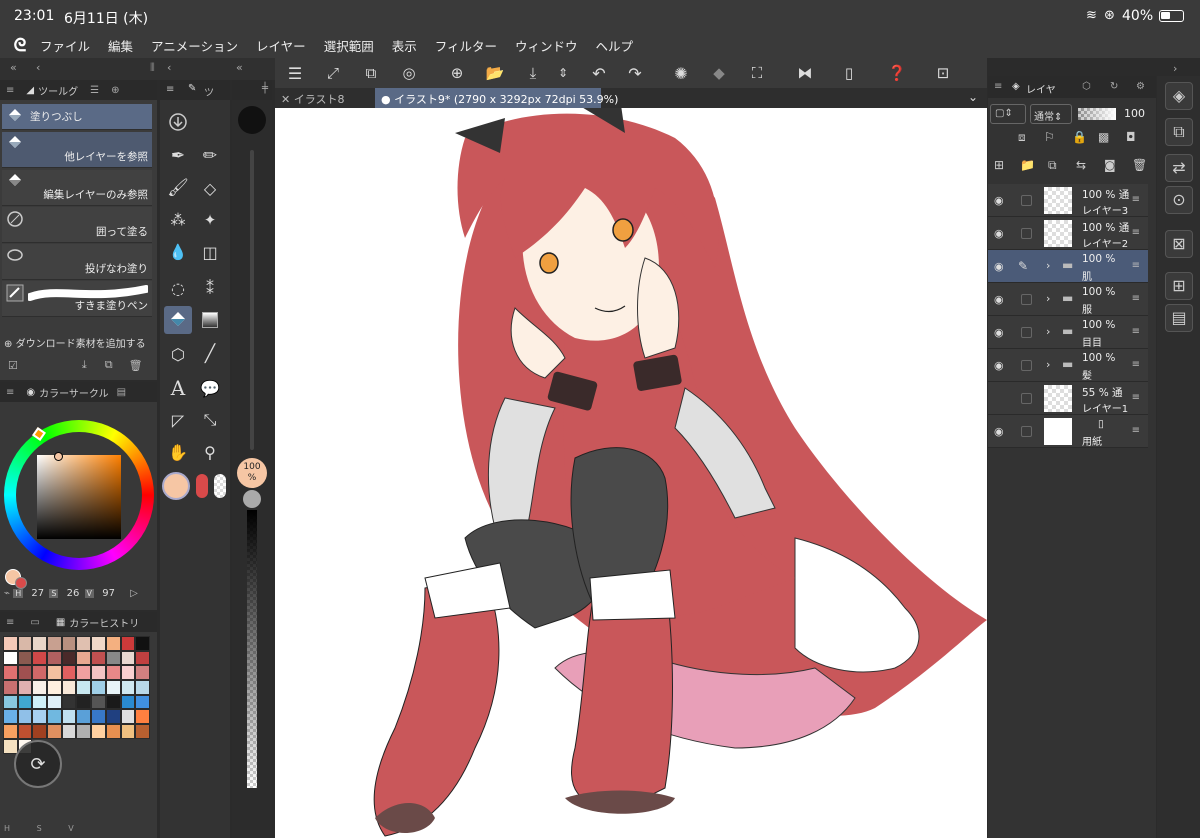  I want to click on lock-icon: 🔒, so click(1079, 137).